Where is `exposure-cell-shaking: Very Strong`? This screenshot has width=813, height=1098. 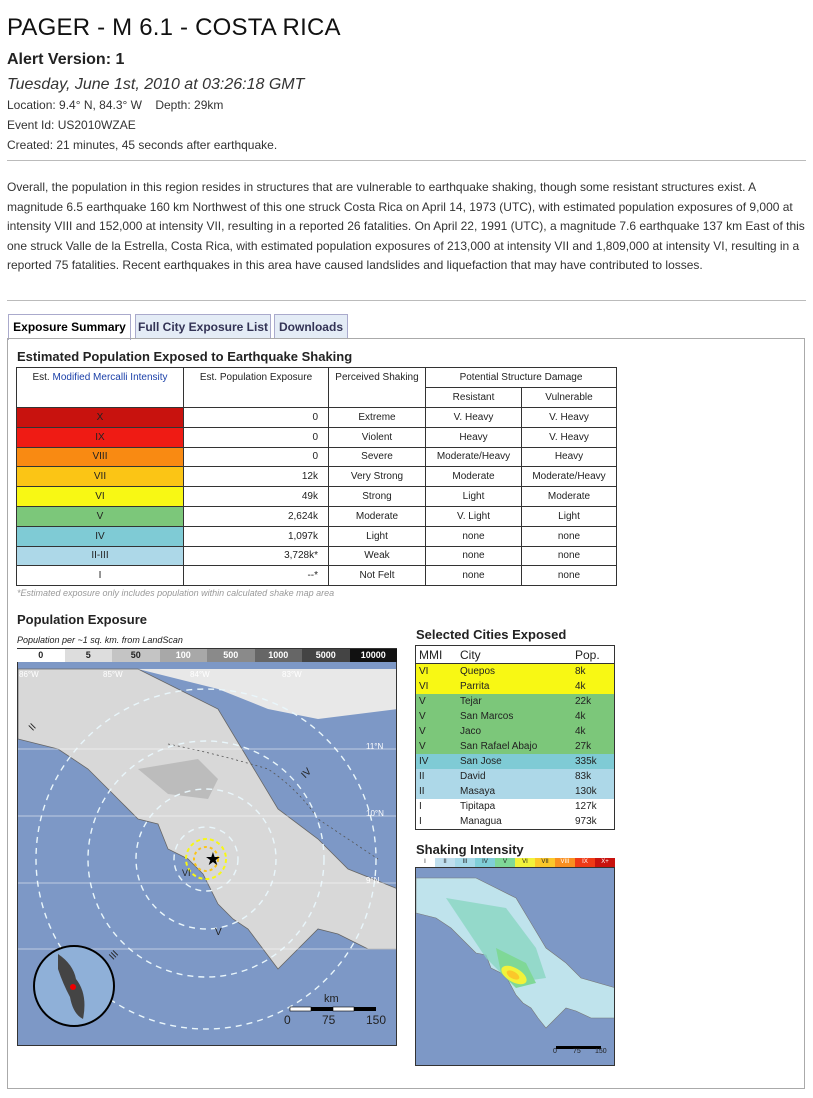 exposure-cell-shaking: Very Strong is located at coordinates (377, 477).